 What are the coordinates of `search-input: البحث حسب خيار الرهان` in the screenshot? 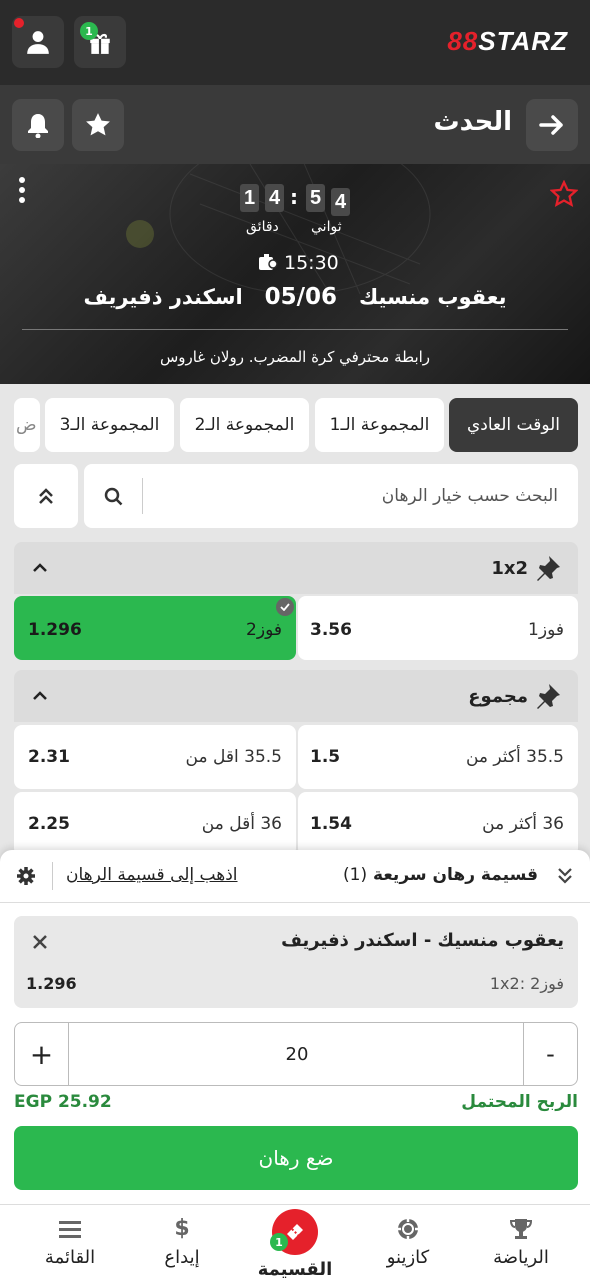 It's located at (470, 496).